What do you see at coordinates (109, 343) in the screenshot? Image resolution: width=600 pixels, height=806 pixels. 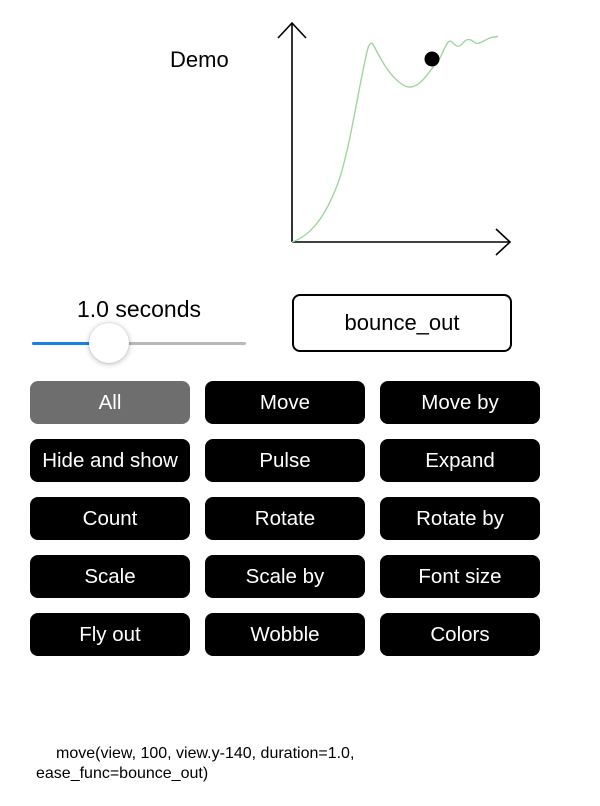 I see `slider-thumb` at bounding box center [109, 343].